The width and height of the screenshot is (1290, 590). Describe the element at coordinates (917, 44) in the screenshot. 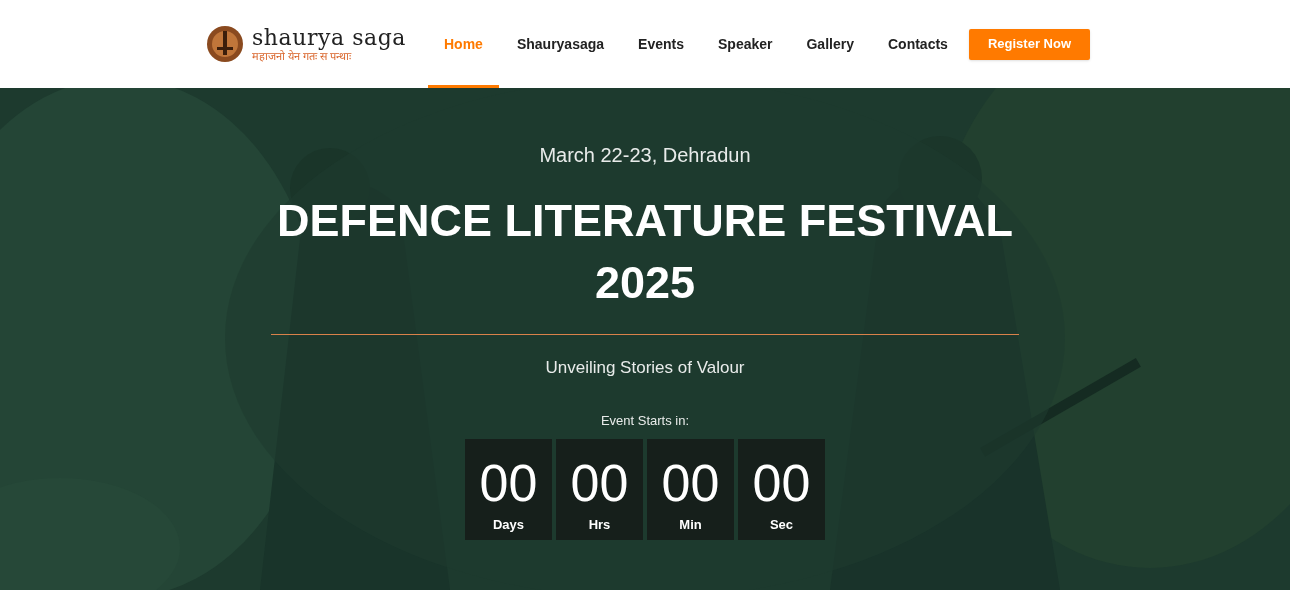

I see `nav-link: Contacts` at that location.